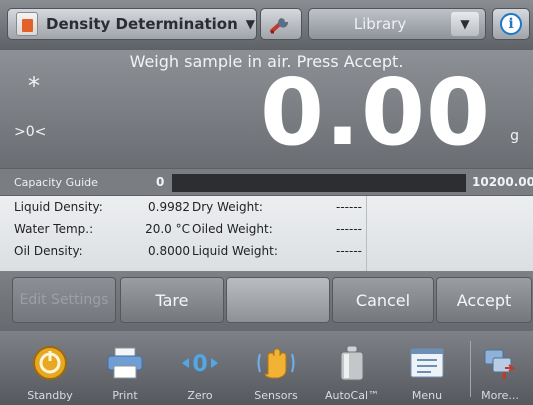  I want to click on density-app-icon, so click(27, 24).